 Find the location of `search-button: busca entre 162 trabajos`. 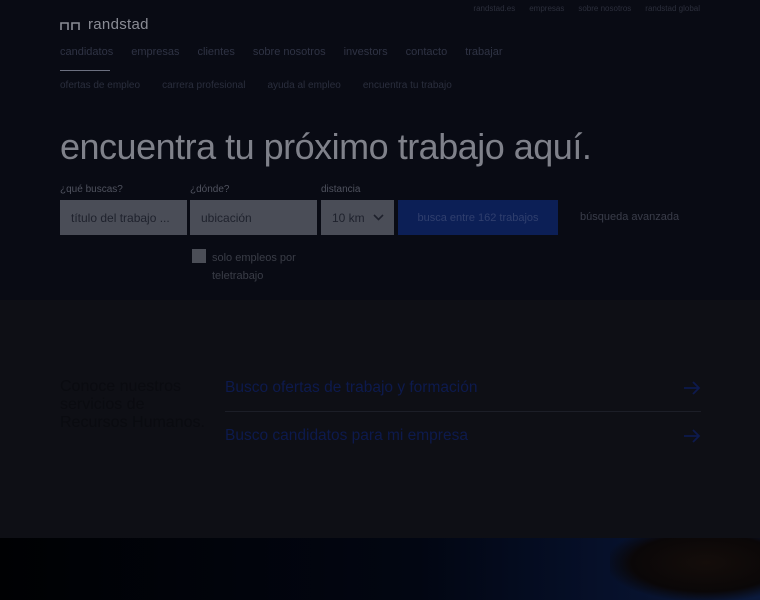

search-button: busca entre 162 trabajos is located at coordinates (478, 217).